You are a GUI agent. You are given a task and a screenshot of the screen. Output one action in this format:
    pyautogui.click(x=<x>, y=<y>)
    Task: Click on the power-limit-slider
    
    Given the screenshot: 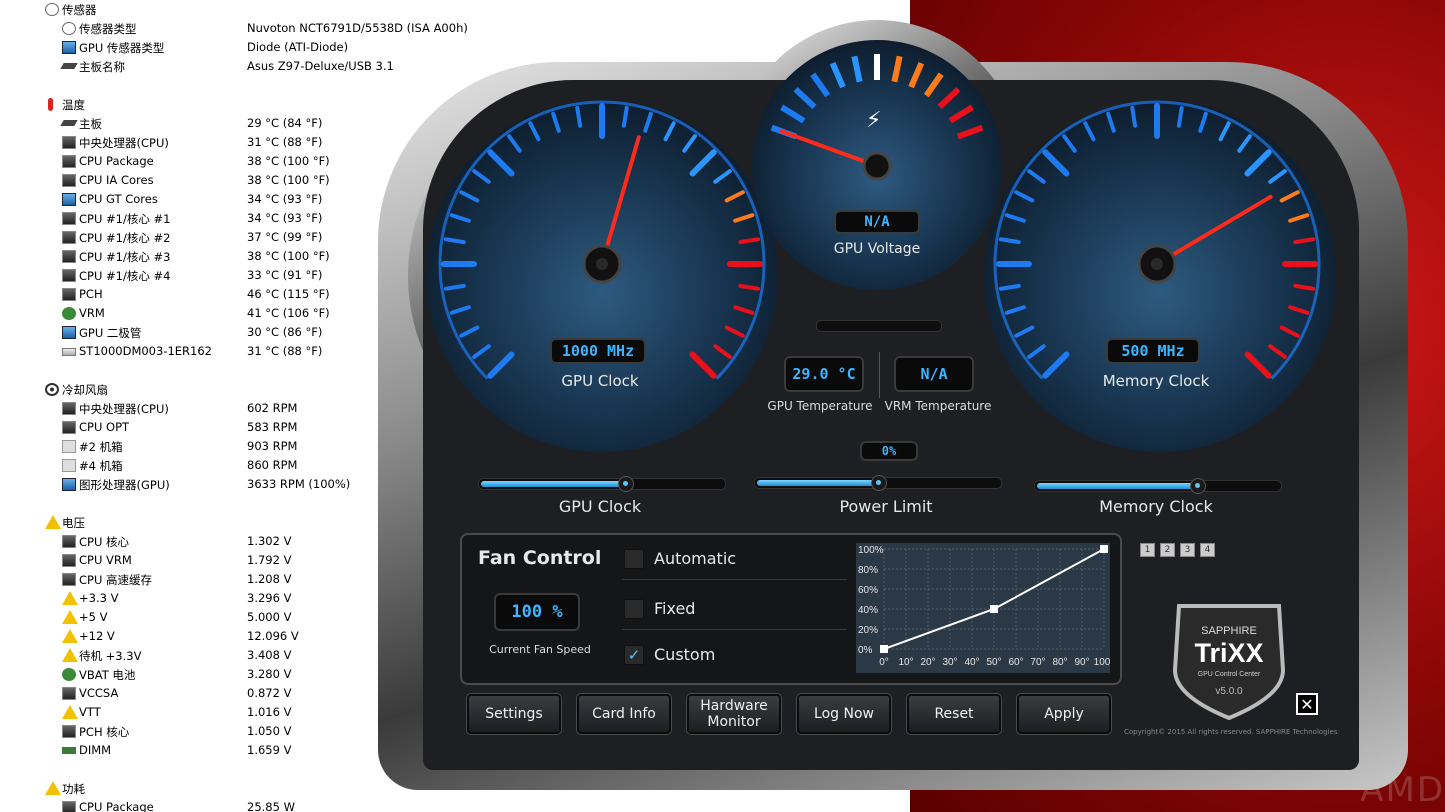 What is the action you would take?
    pyautogui.click(x=878, y=483)
    